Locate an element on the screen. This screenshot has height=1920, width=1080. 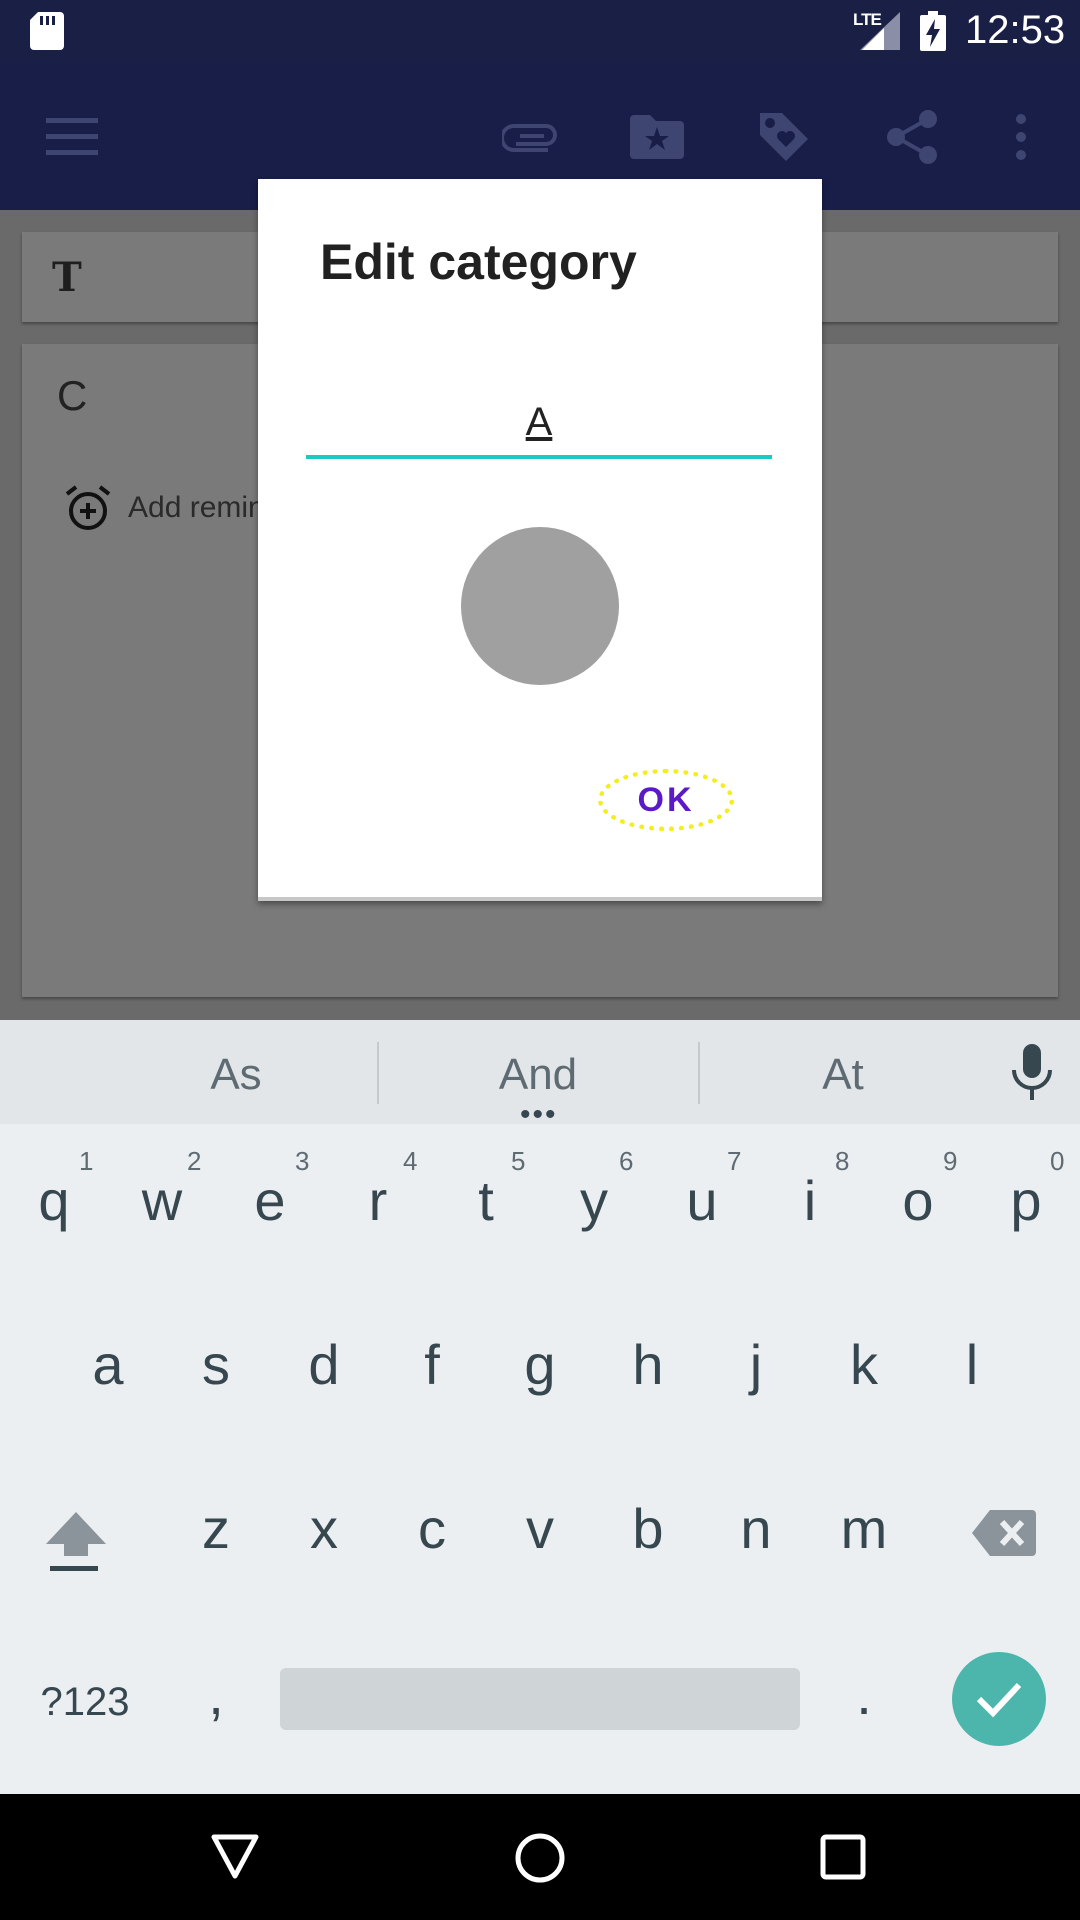
home-icon is located at coordinates (540, 1858).